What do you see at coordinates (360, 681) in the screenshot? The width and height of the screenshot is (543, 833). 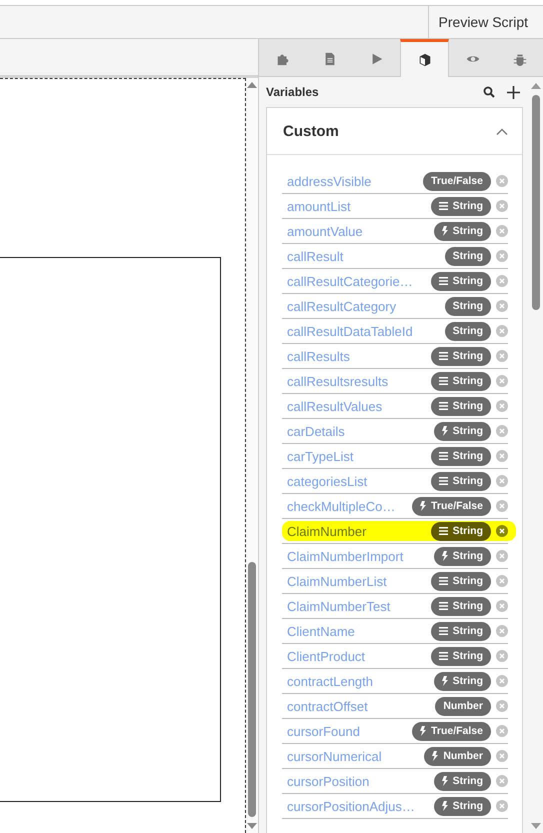 I see `variable-name: contractLength` at bounding box center [360, 681].